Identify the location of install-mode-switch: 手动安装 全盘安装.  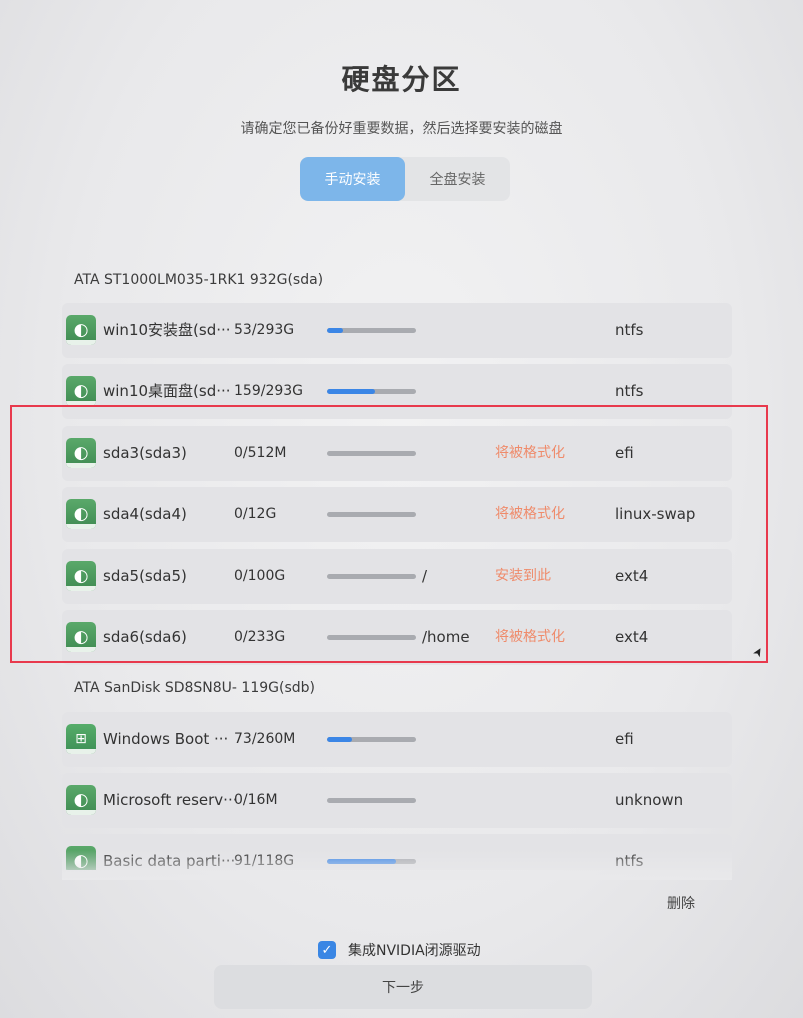
(405, 179).